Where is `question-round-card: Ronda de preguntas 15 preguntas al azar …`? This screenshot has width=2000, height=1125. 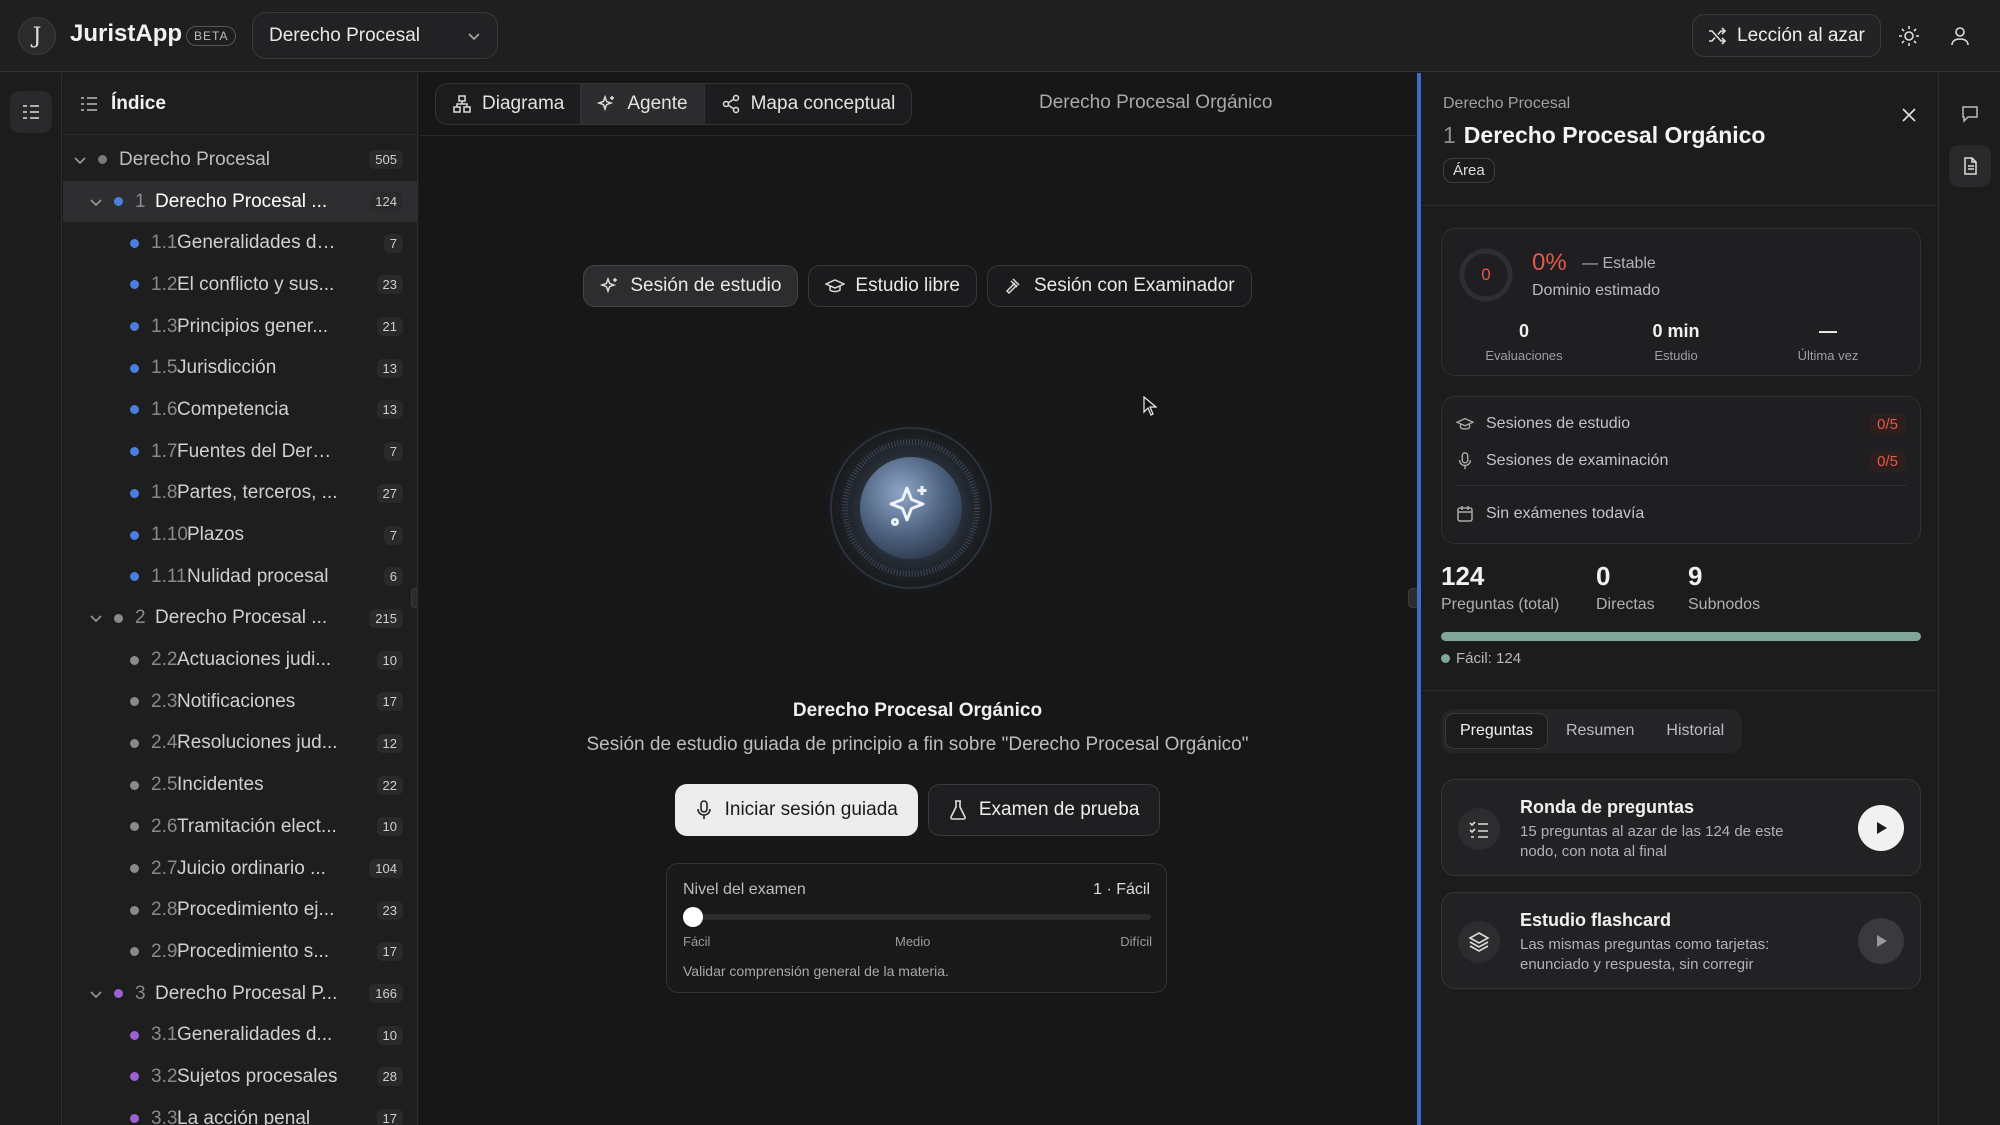
question-round-card: Ronda de preguntas 15 preguntas al azar … is located at coordinates (1681, 827).